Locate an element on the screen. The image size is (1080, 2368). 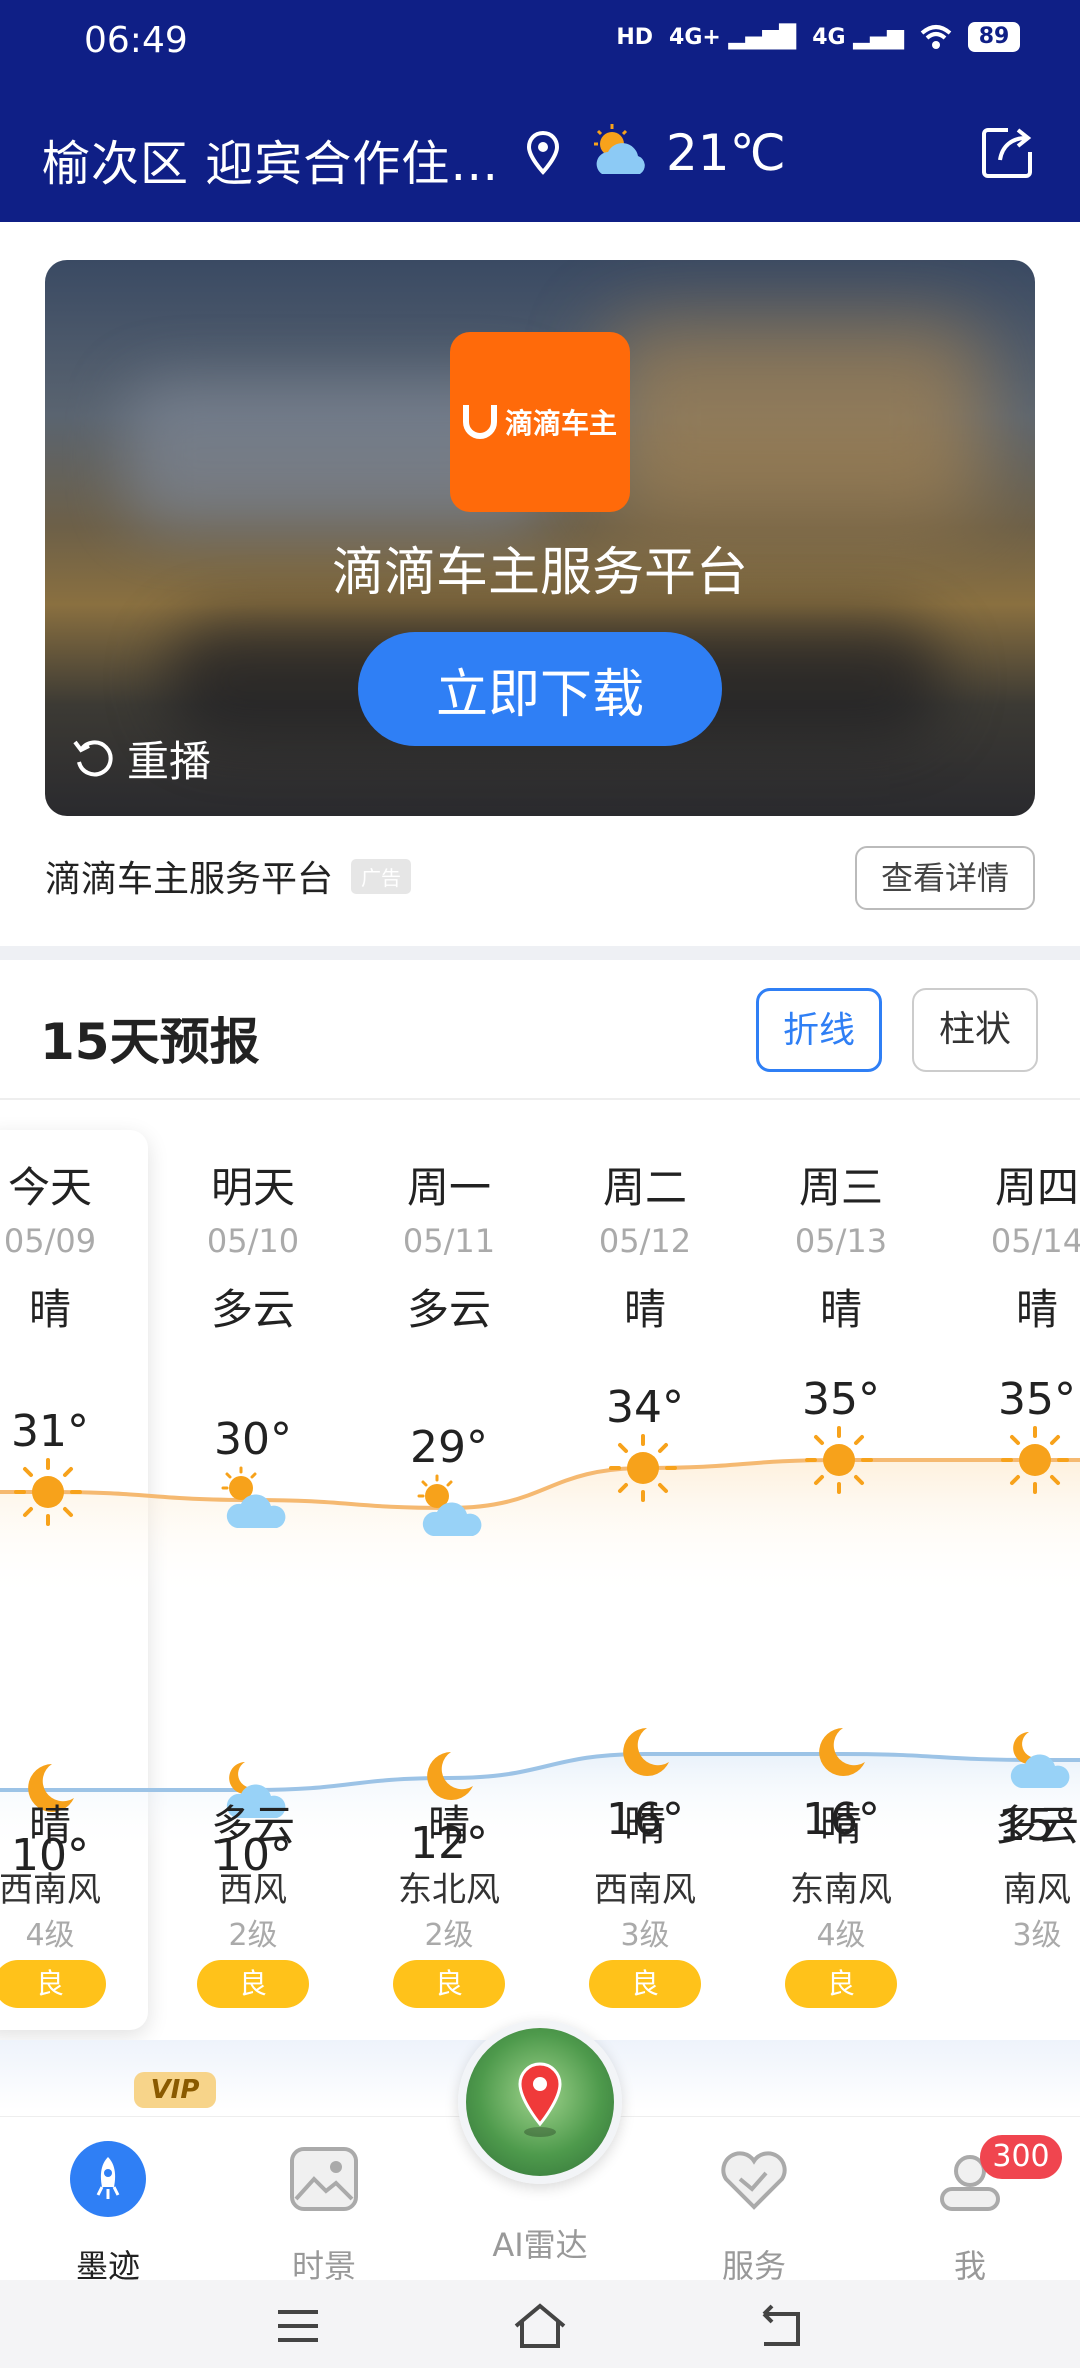
ad-title: 滴滴车主服务平台 is located at coordinates (539, 573).